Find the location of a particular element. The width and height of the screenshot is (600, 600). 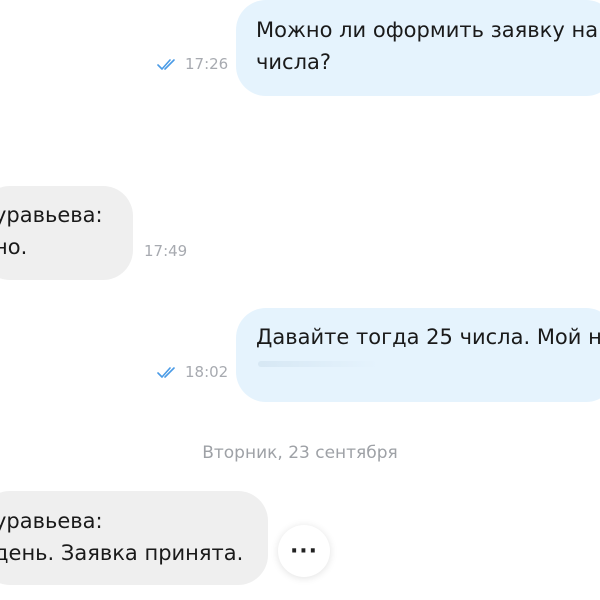

message-time: 17:49 is located at coordinates (166, 251).